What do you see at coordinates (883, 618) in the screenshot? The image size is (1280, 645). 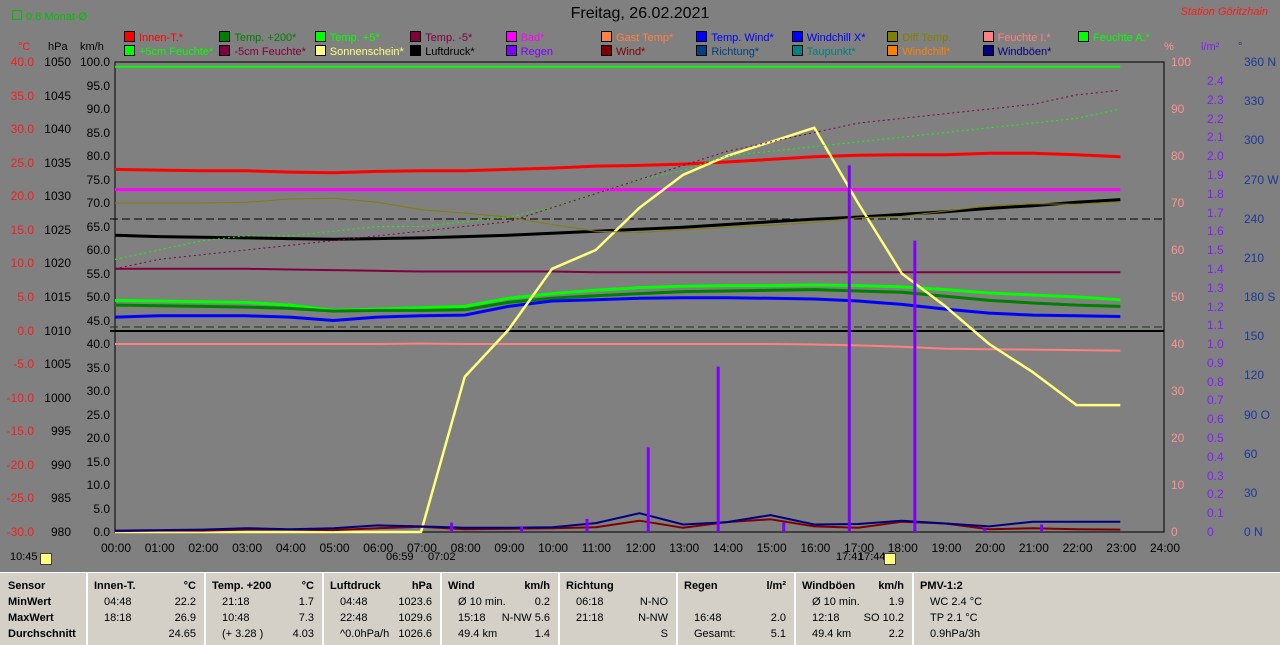 I see `table-cell-value: SO 10.2` at bounding box center [883, 618].